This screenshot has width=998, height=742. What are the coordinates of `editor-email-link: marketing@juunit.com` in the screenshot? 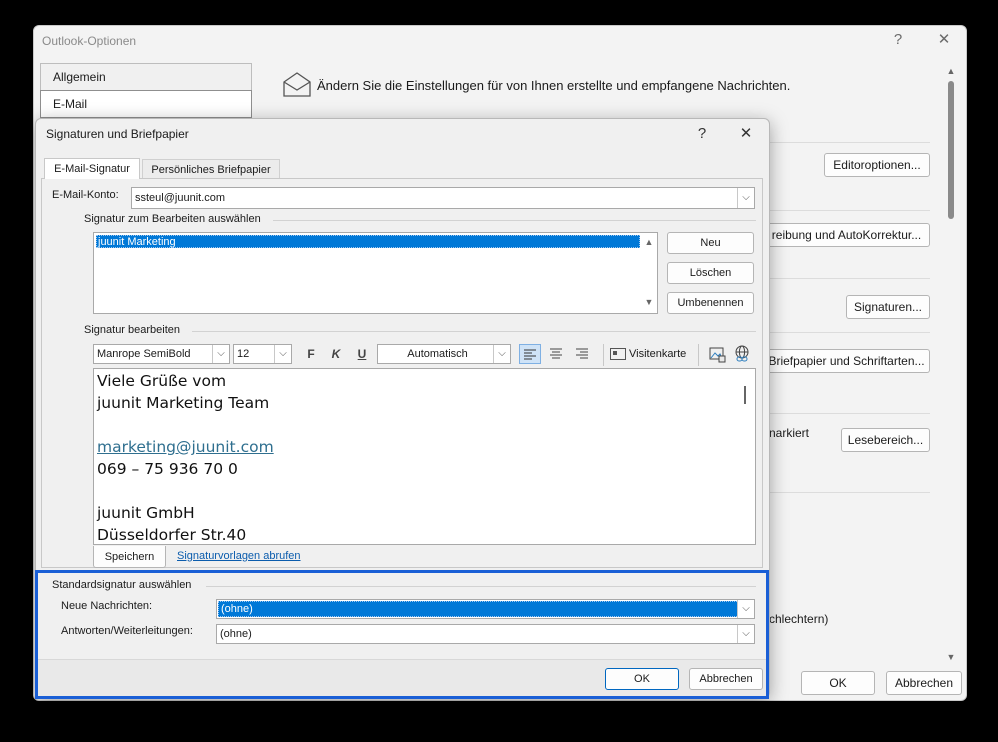 It's located at (185, 447).